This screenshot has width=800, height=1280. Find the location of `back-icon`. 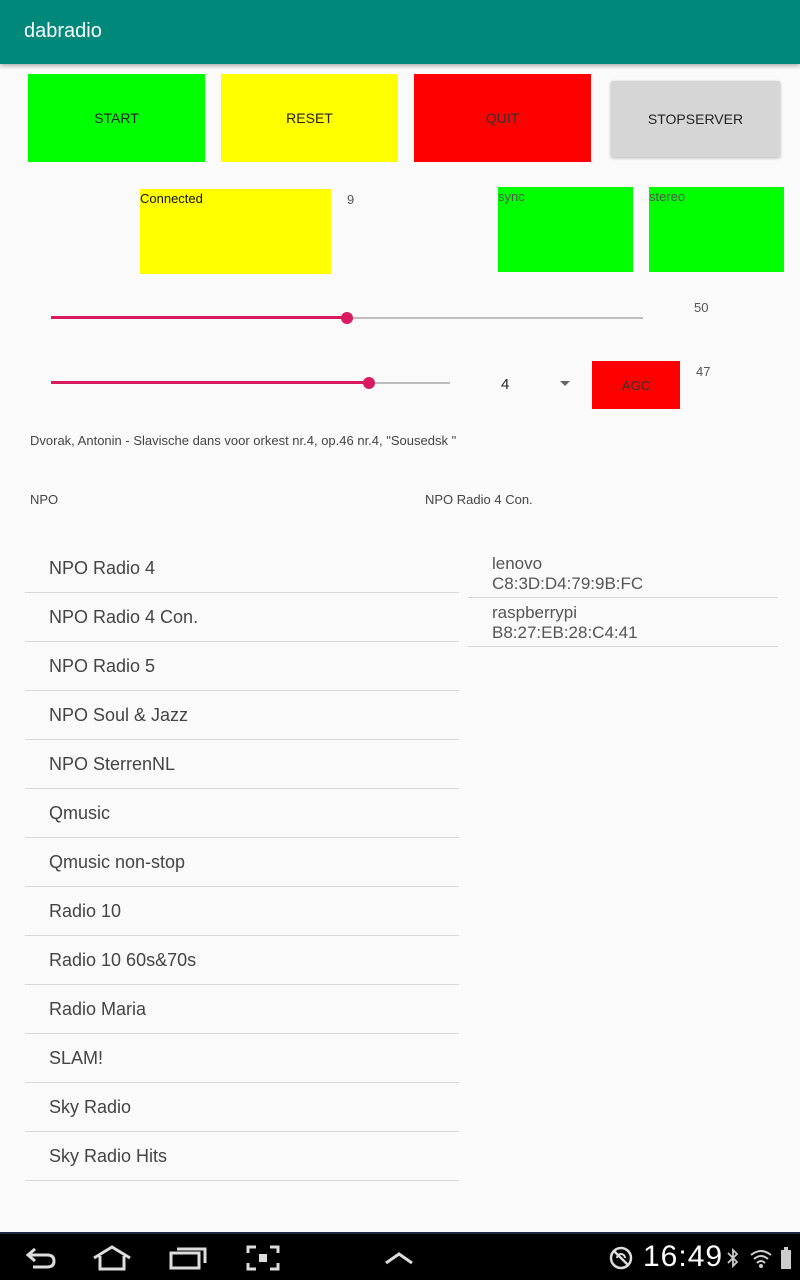

back-icon is located at coordinates (40, 1257).